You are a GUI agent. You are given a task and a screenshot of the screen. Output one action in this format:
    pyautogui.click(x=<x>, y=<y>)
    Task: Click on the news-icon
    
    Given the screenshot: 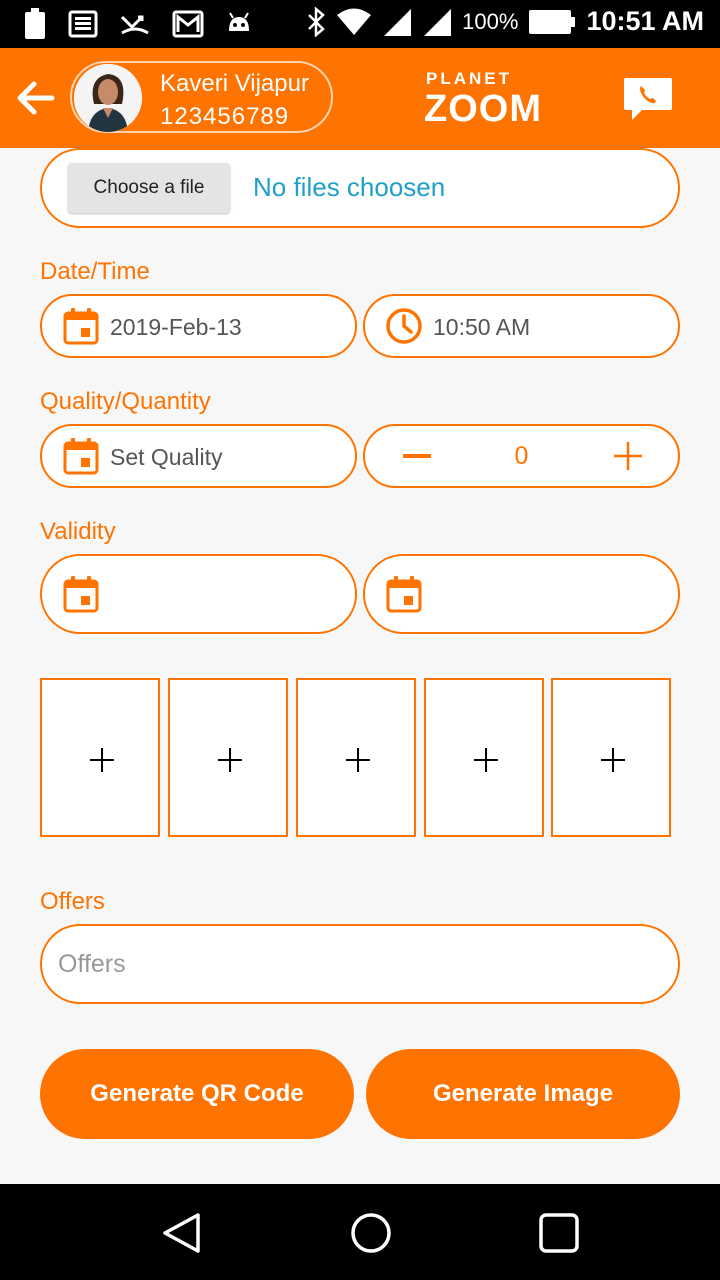 What is the action you would take?
    pyautogui.click(x=83, y=24)
    